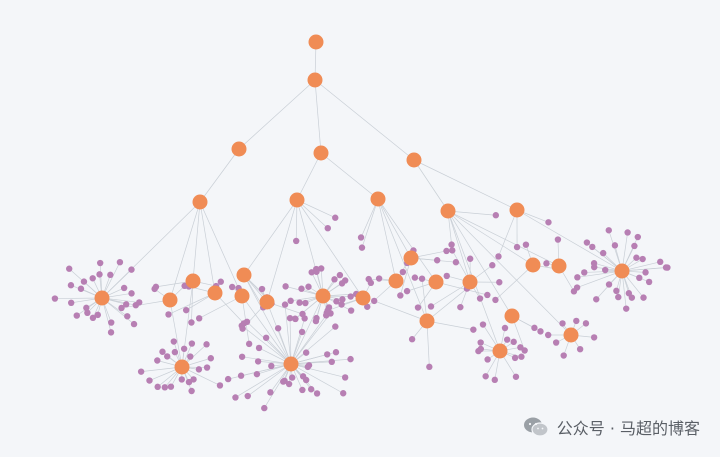 The height and width of the screenshot is (457, 720). Describe the element at coordinates (536, 427) in the screenshot. I see `wechat-icon` at that location.